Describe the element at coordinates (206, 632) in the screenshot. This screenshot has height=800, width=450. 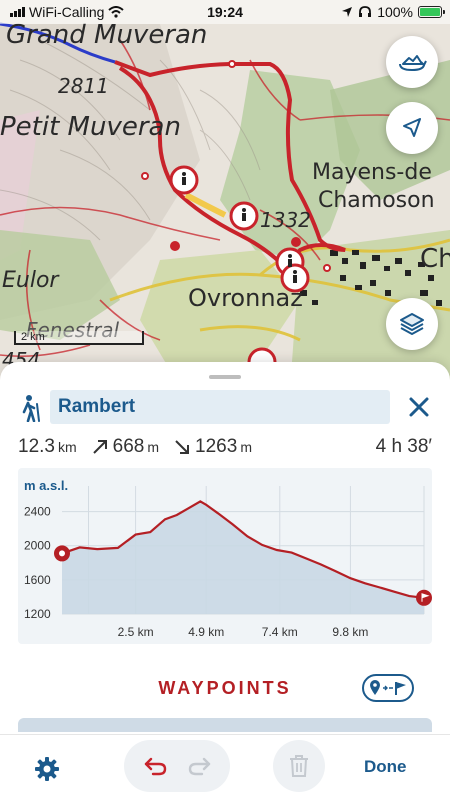
I see `x-tick-label: 4.9 km` at that location.